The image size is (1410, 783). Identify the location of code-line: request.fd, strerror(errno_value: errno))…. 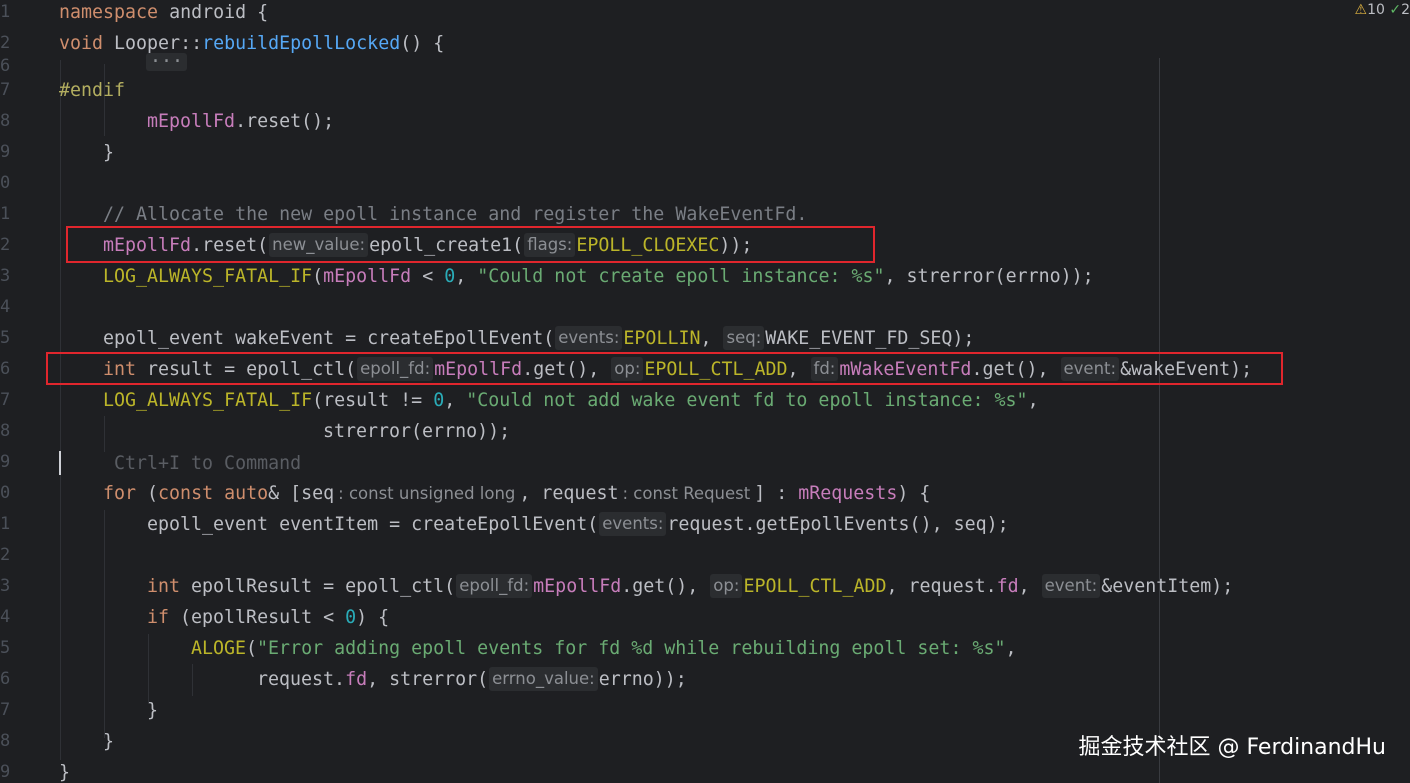
(472, 679).